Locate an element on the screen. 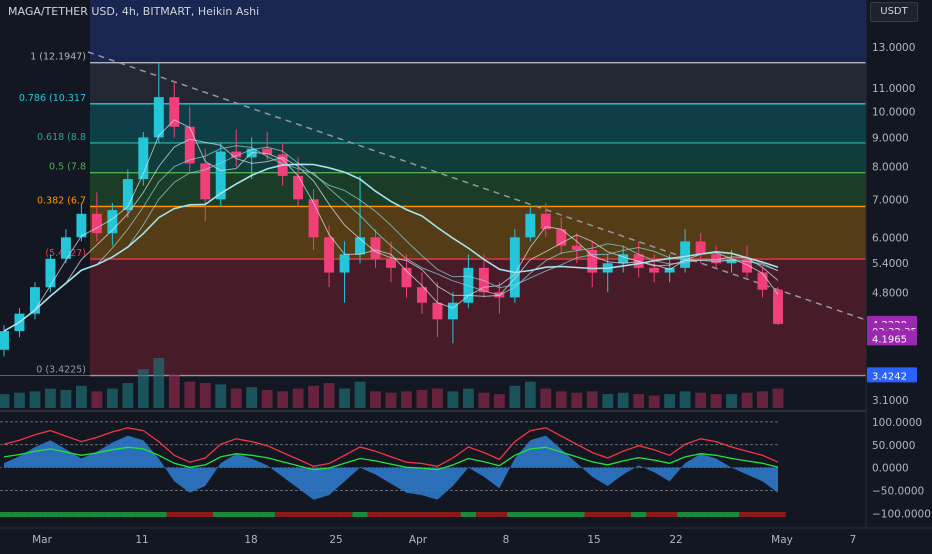  fib-zone is located at coordinates (478, 123).